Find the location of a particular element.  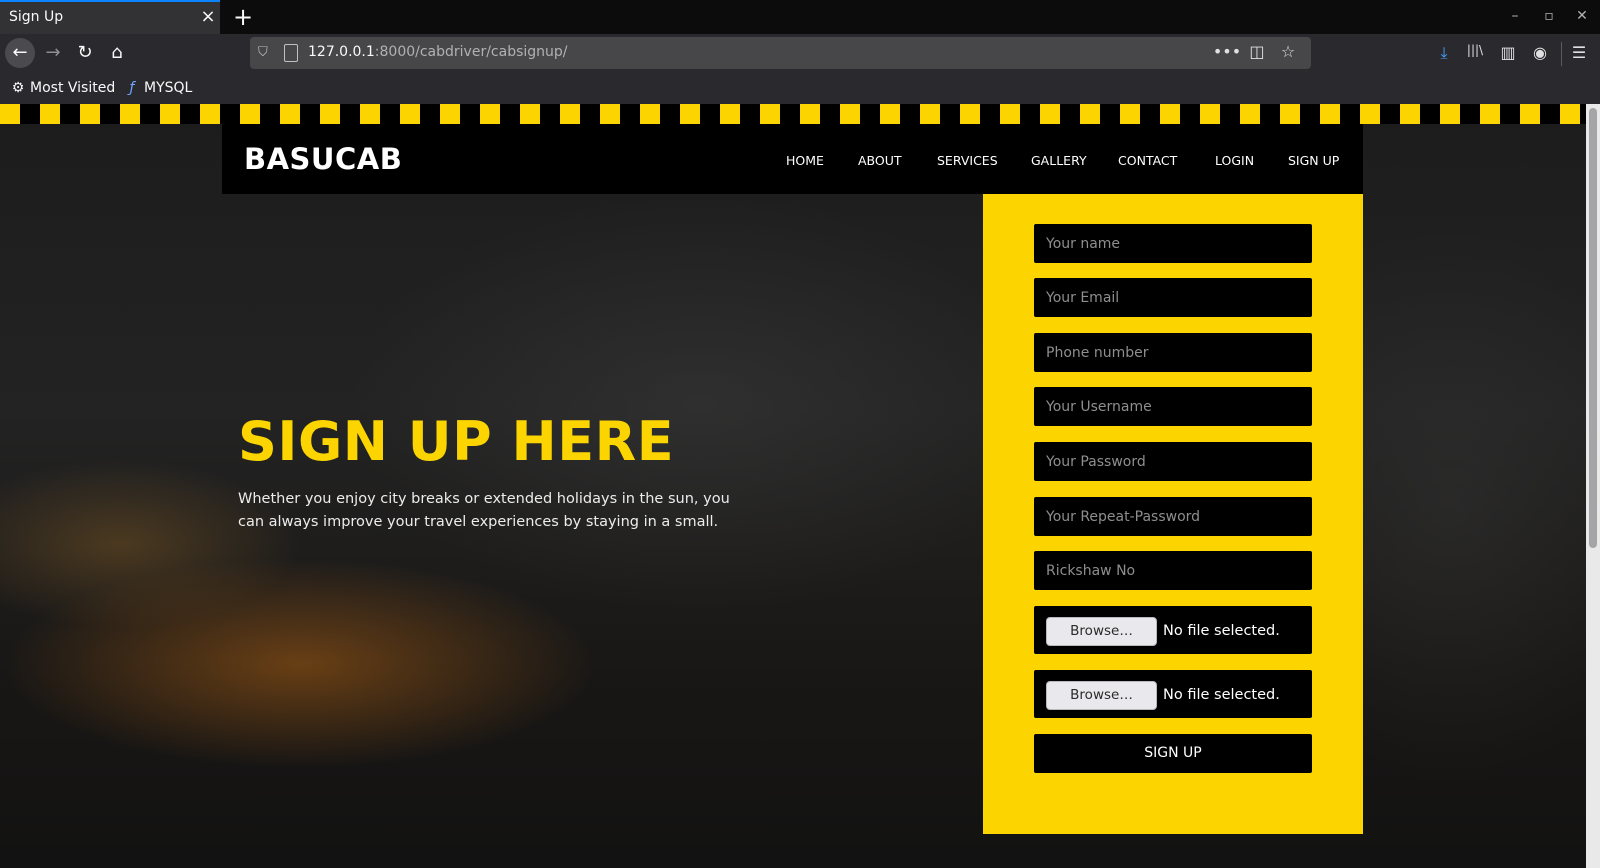

hero-title: SIGN UP HERE is located at coordinates (456, 441).